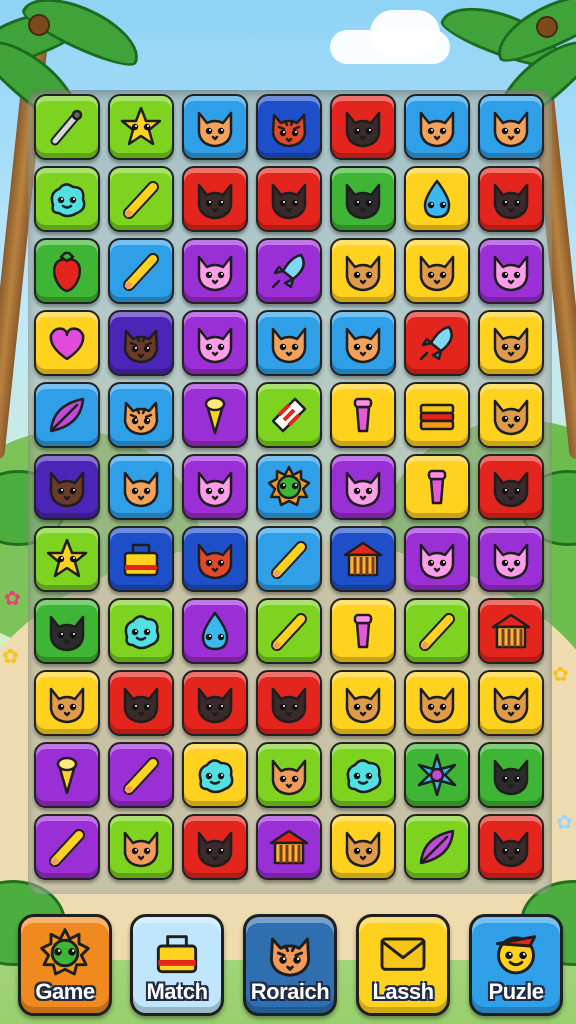 The width and height of the screenshot is (576, 1024). I want to click on heart-icon, so click(67, 344).